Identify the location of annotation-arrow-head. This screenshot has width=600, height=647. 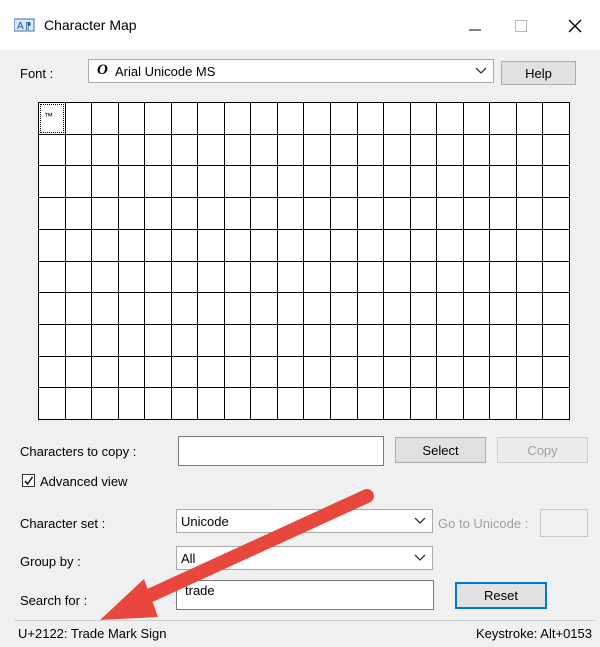
(129, 599).